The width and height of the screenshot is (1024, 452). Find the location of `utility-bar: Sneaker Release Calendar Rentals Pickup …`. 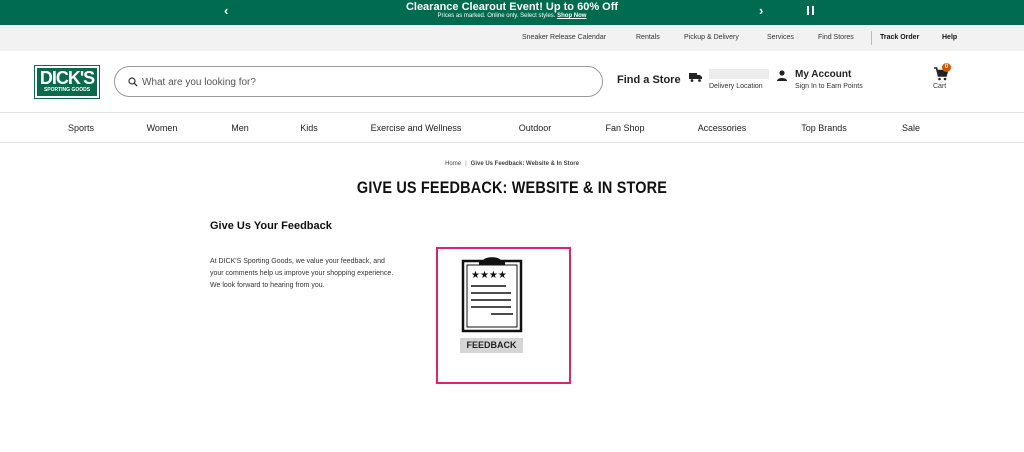

utility-bar: Sneaker Release Calendar Rentals Pickup … is located at coordinates (512, 38).